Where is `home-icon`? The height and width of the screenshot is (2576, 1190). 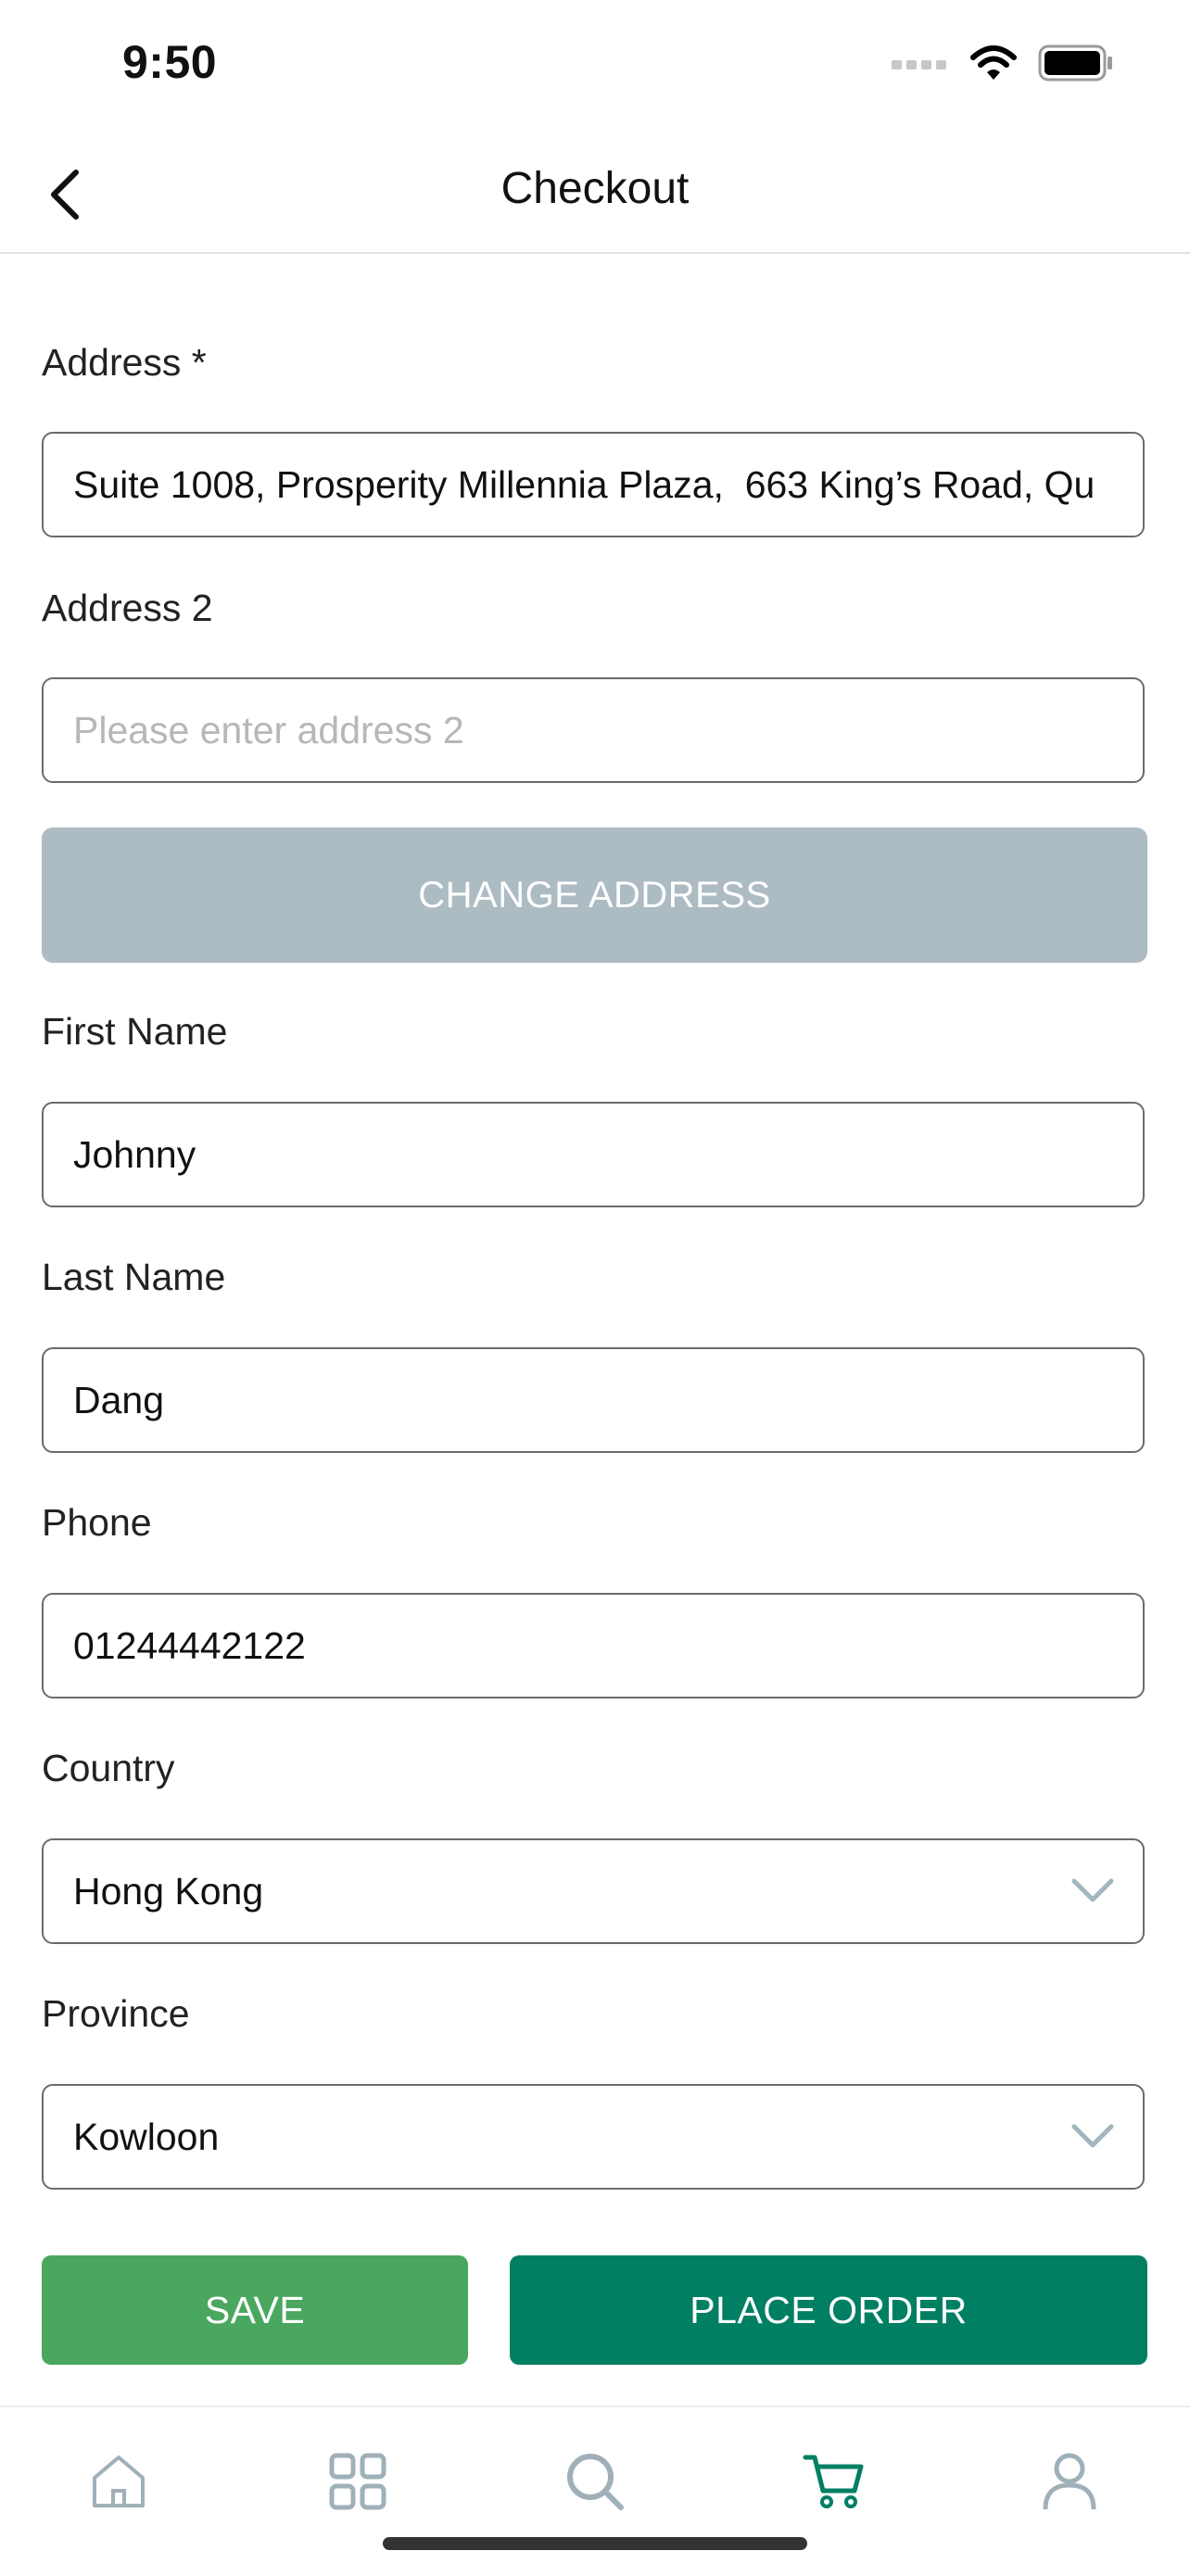 home-icon is located at coordinates (119, 2482).